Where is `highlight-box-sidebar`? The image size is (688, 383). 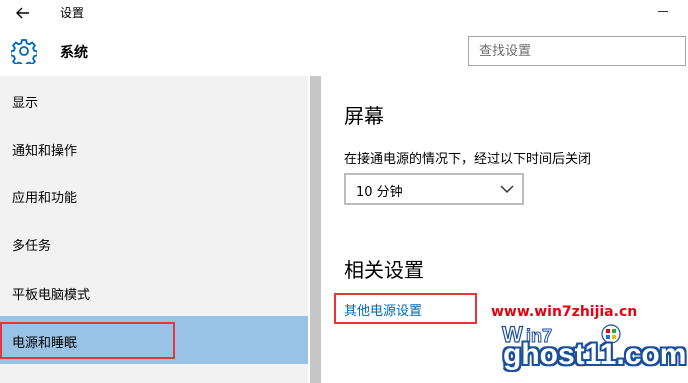
highlight-box-sidebar is located at coordinates (87, 340).